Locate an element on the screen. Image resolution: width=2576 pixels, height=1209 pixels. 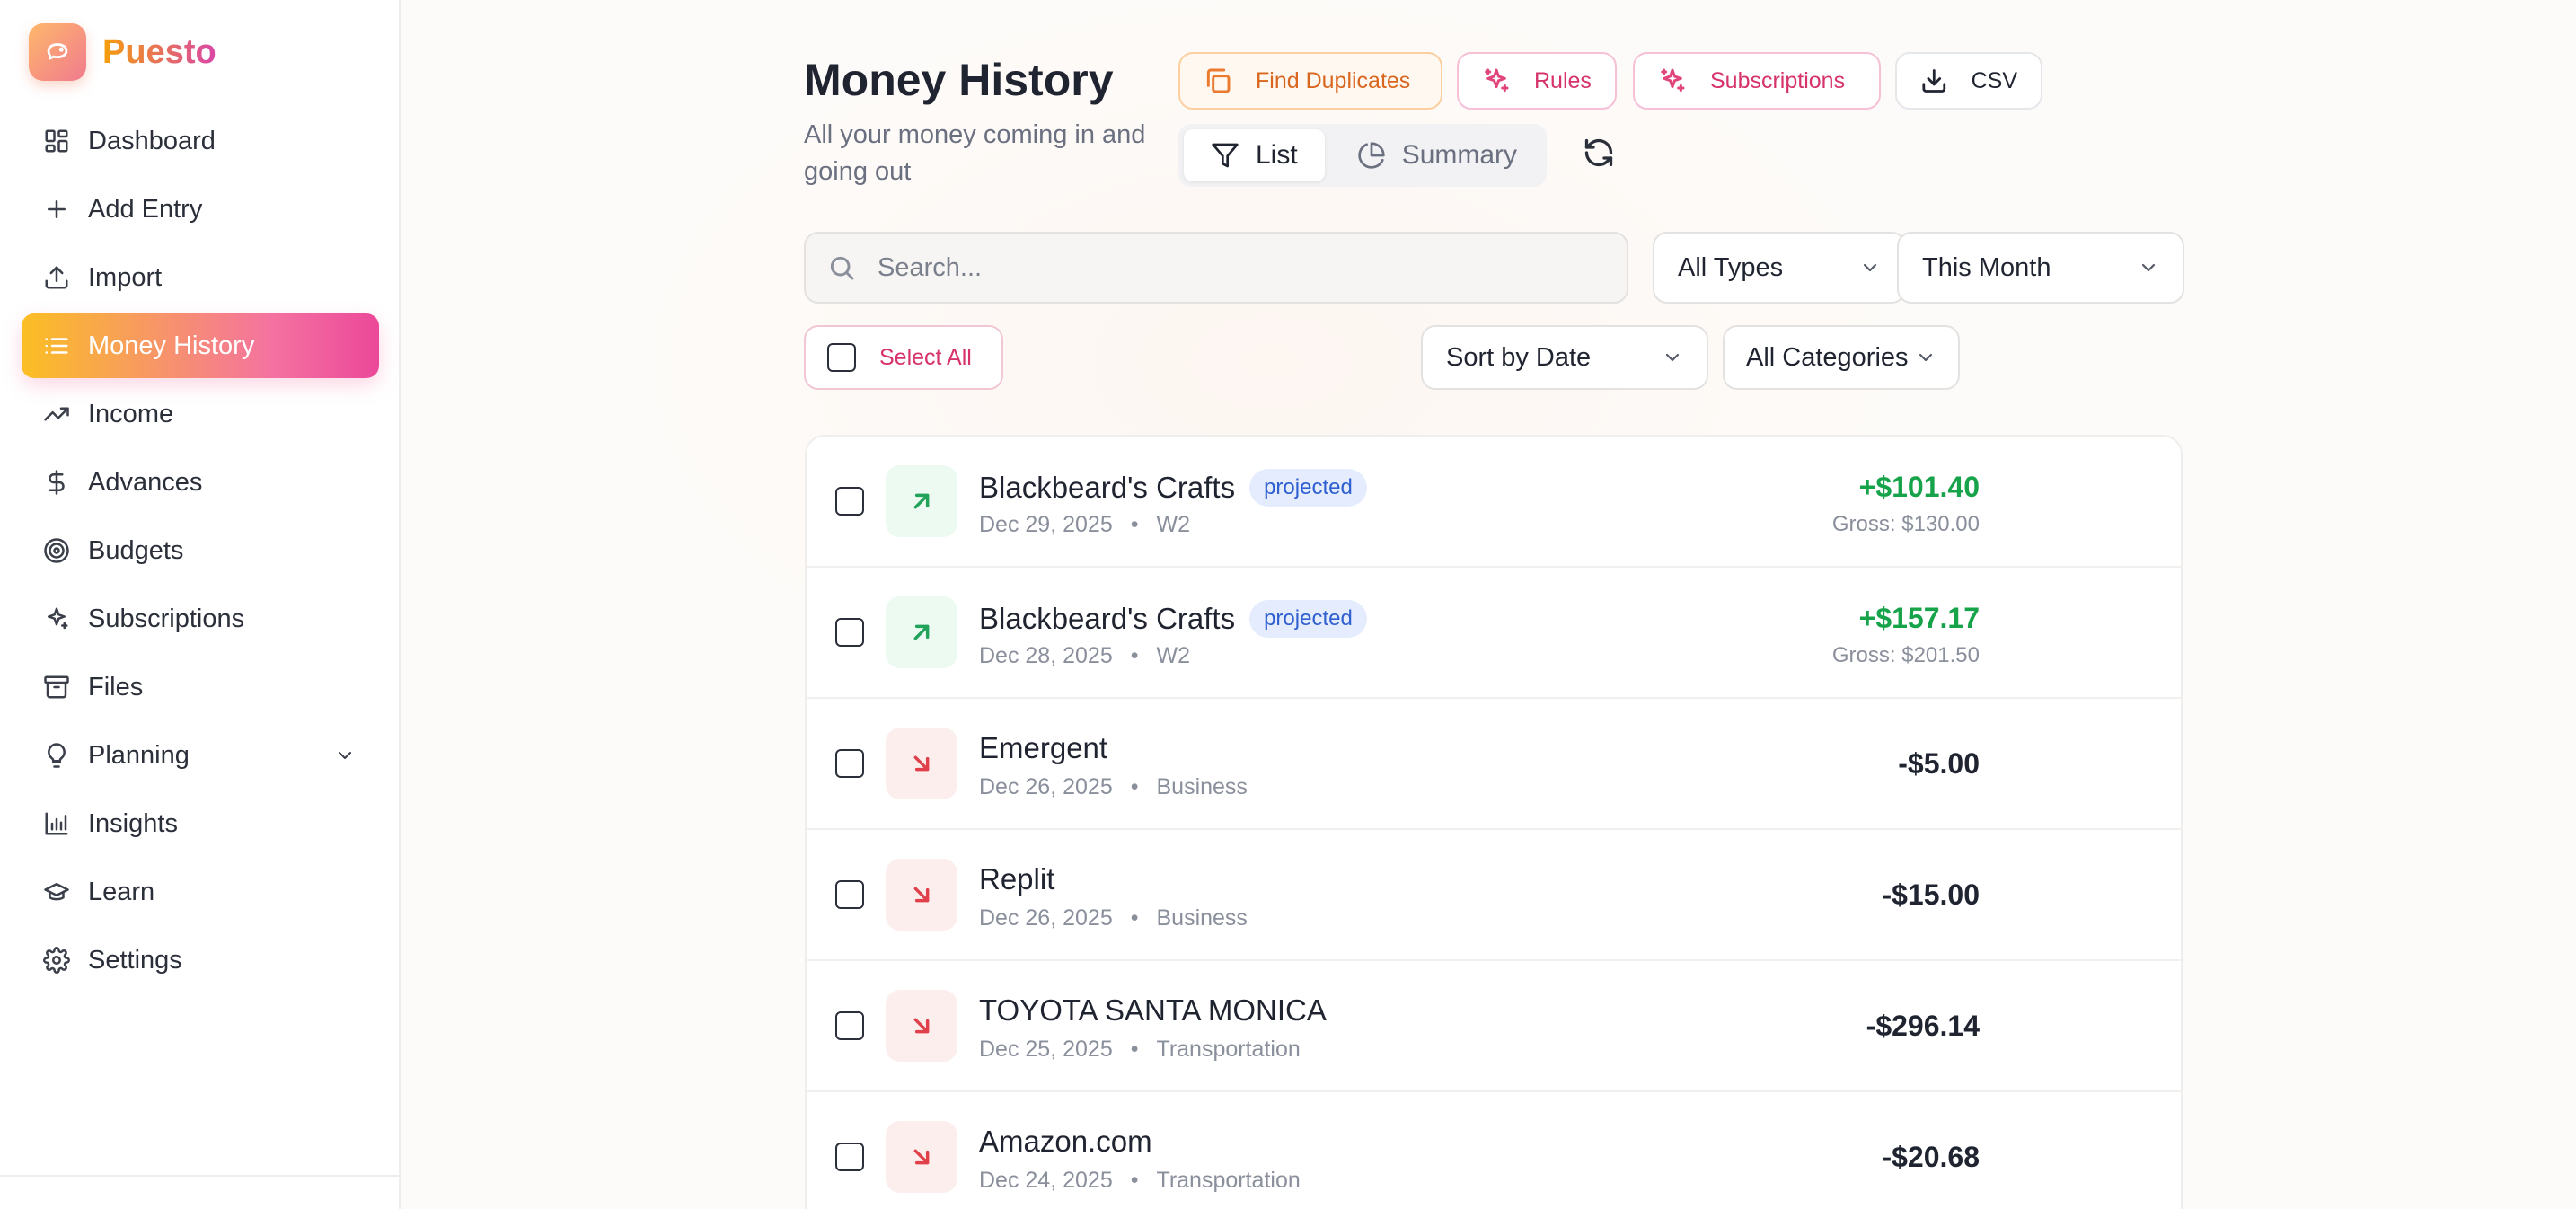
refresh-button is located at coordinates (1601, 155).